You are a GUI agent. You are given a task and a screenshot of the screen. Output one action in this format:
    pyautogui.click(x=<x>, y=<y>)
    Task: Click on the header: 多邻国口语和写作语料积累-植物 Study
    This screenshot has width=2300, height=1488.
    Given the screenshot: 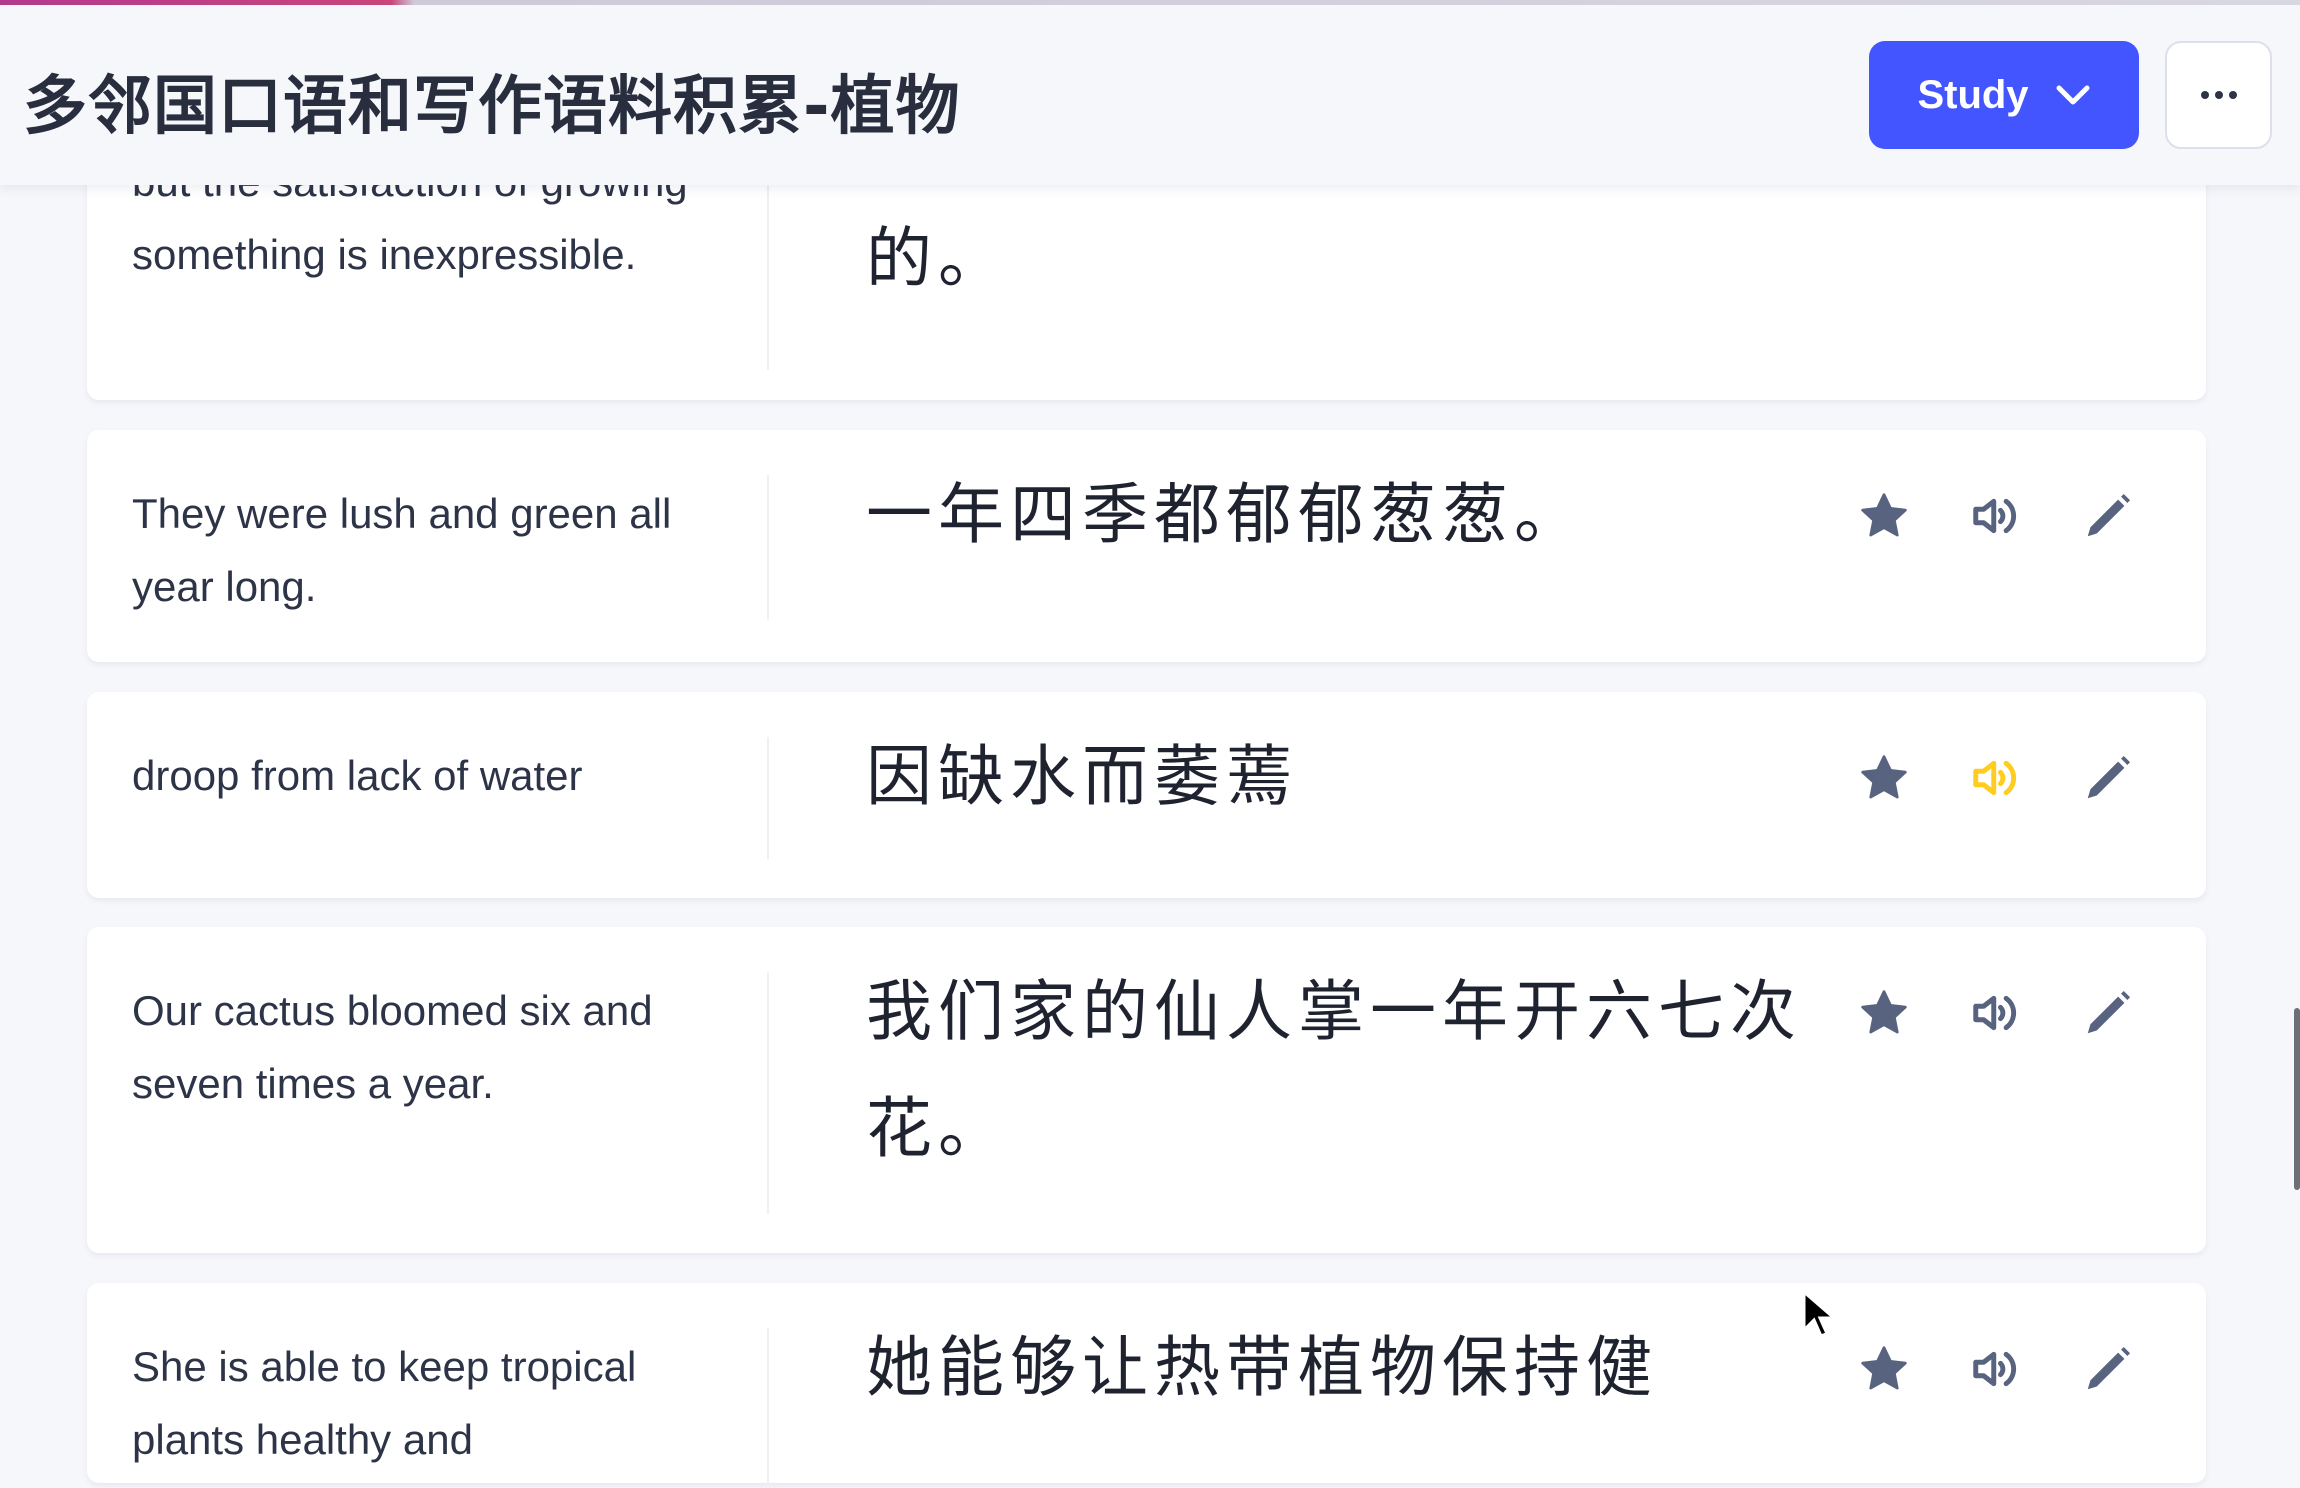 What is the action you would take?
    pyautogui.click(x=1150, y=95)
    